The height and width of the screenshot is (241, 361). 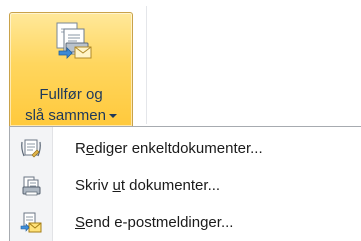 I want to click on menu-item-mnemonic: e, so click(x=90, y=148).